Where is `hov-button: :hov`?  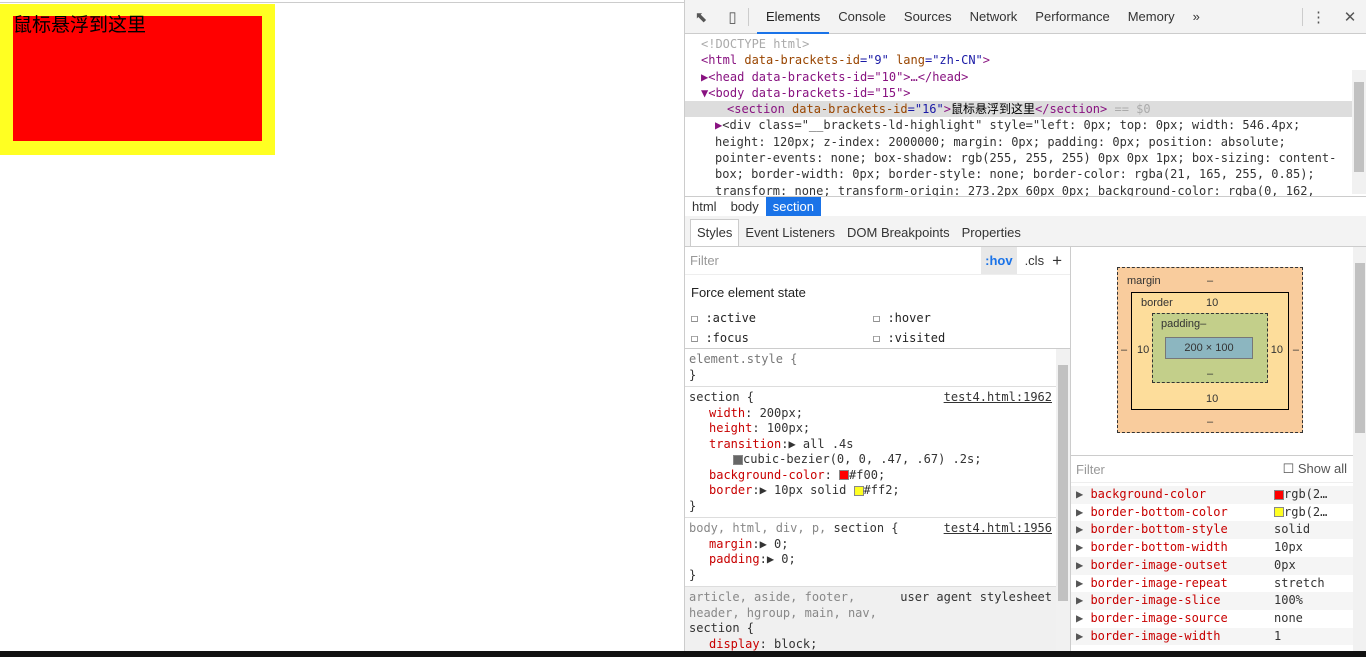
hov-button: :hov is located at coordinates (999, 260).